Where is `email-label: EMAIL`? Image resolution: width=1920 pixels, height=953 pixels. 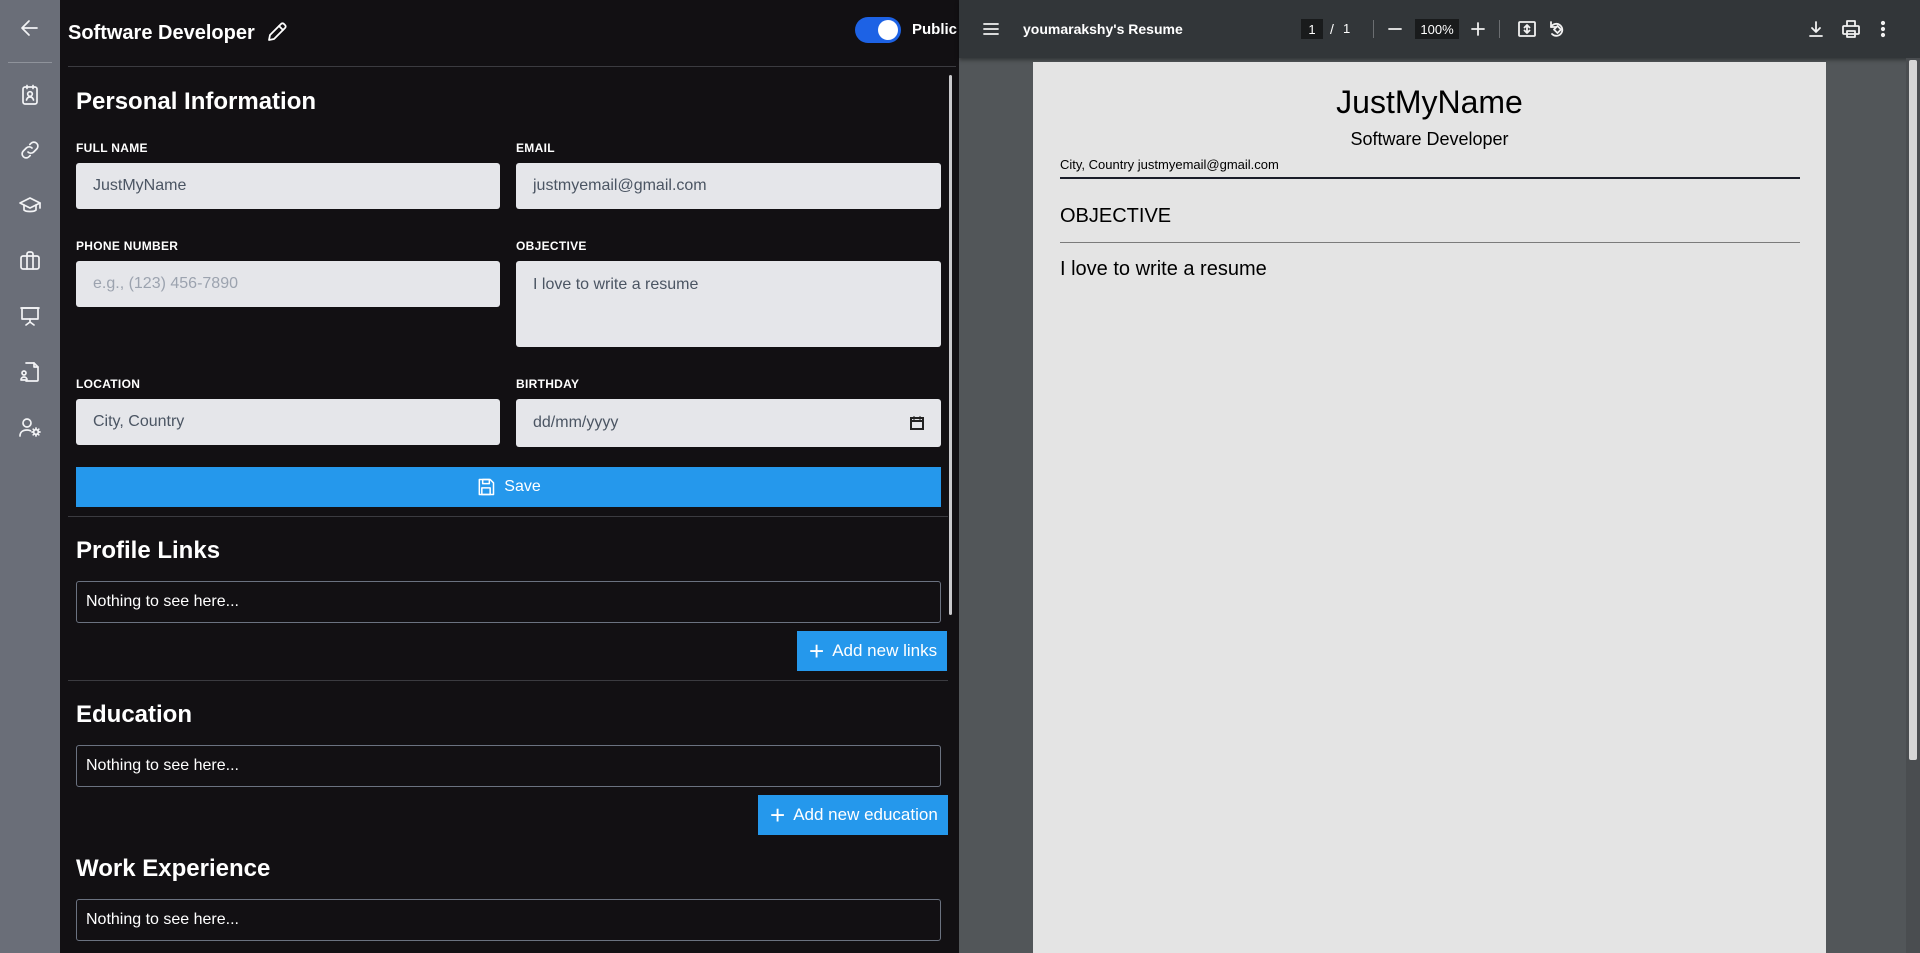 email-label: EMAIL is located at coordinates (535, 148).